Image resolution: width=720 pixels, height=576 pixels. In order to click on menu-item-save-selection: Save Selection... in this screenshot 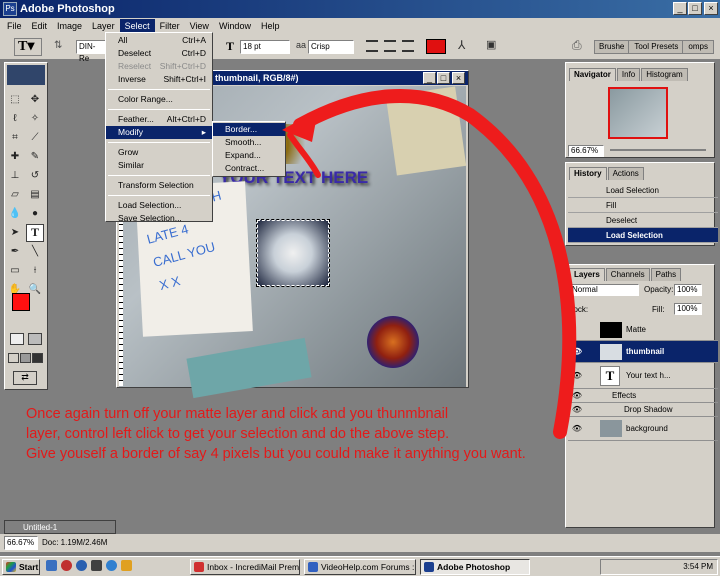, I will do `click(159, 218)`.